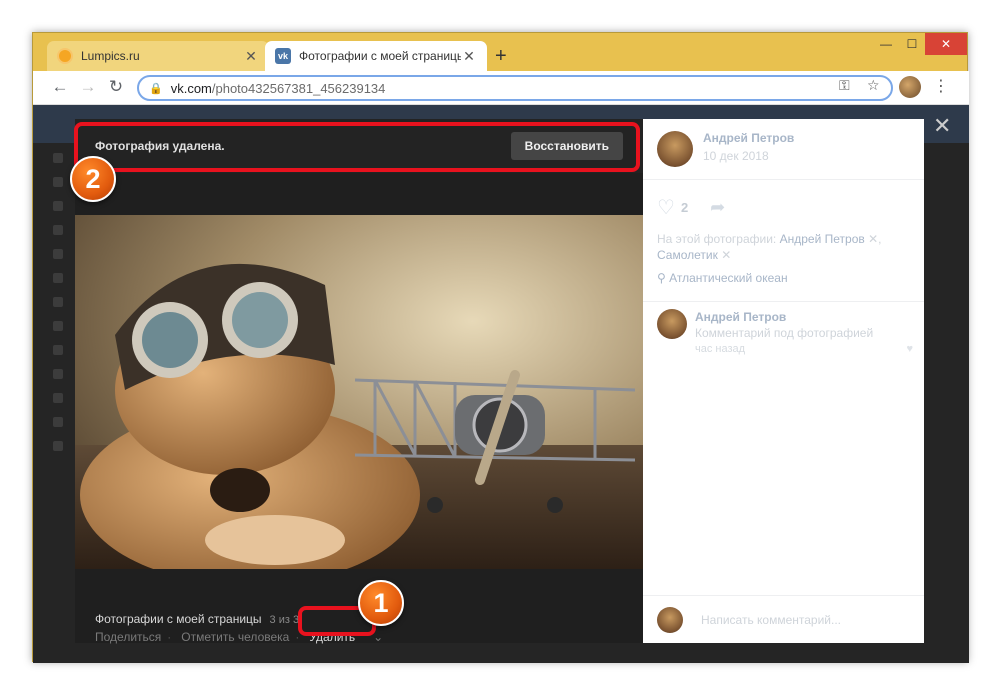 Image resolution: width=1000 pixels, height=694 pixels. I want to click on photo-location: ⚲ Атлантический океан, so click(722, 278).